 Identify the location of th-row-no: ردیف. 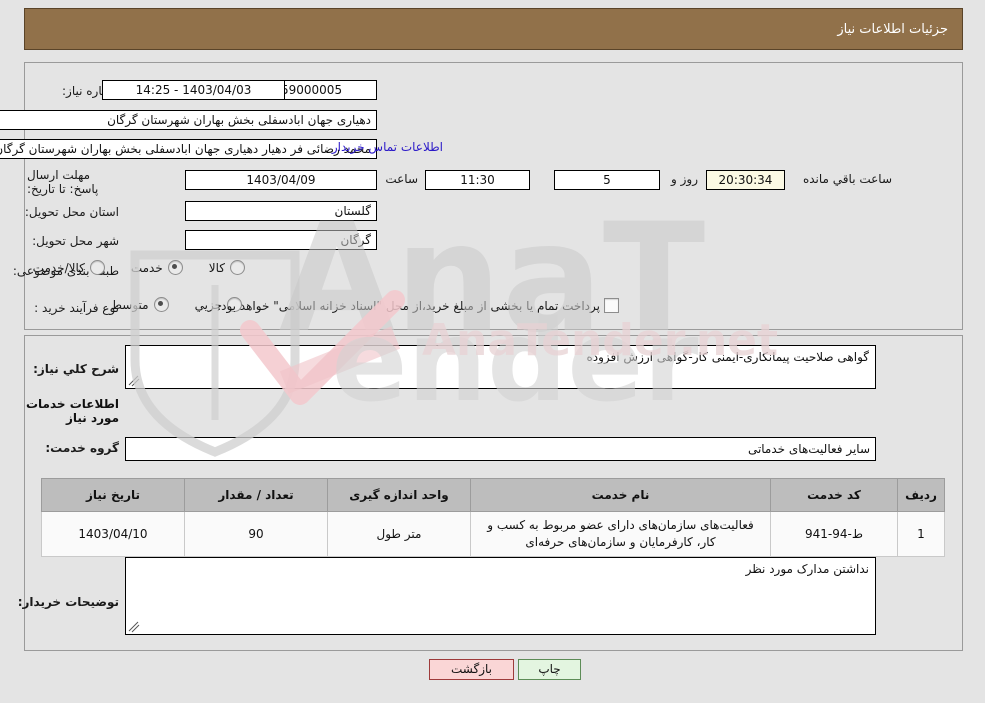
(921, 495).